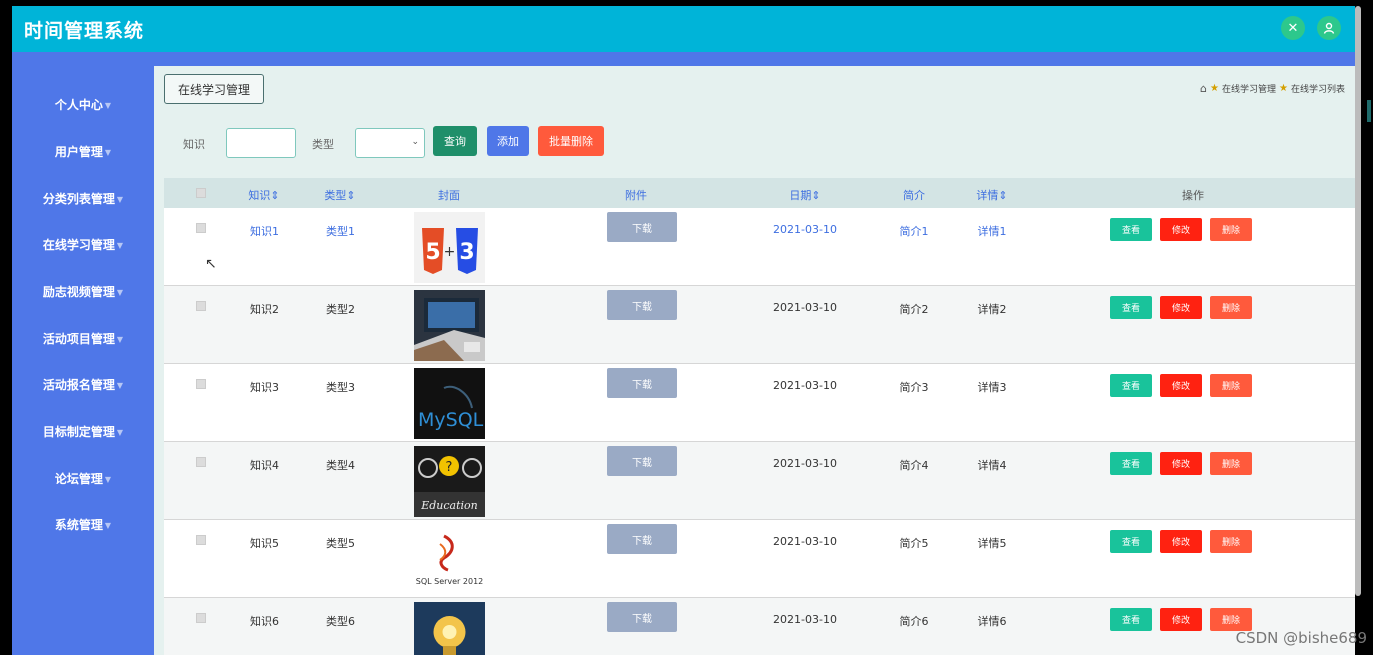 The image size is (1373, 655). I want to click on sidebar-item-videos: 励志视频管理 ▼, so click(83, 291).